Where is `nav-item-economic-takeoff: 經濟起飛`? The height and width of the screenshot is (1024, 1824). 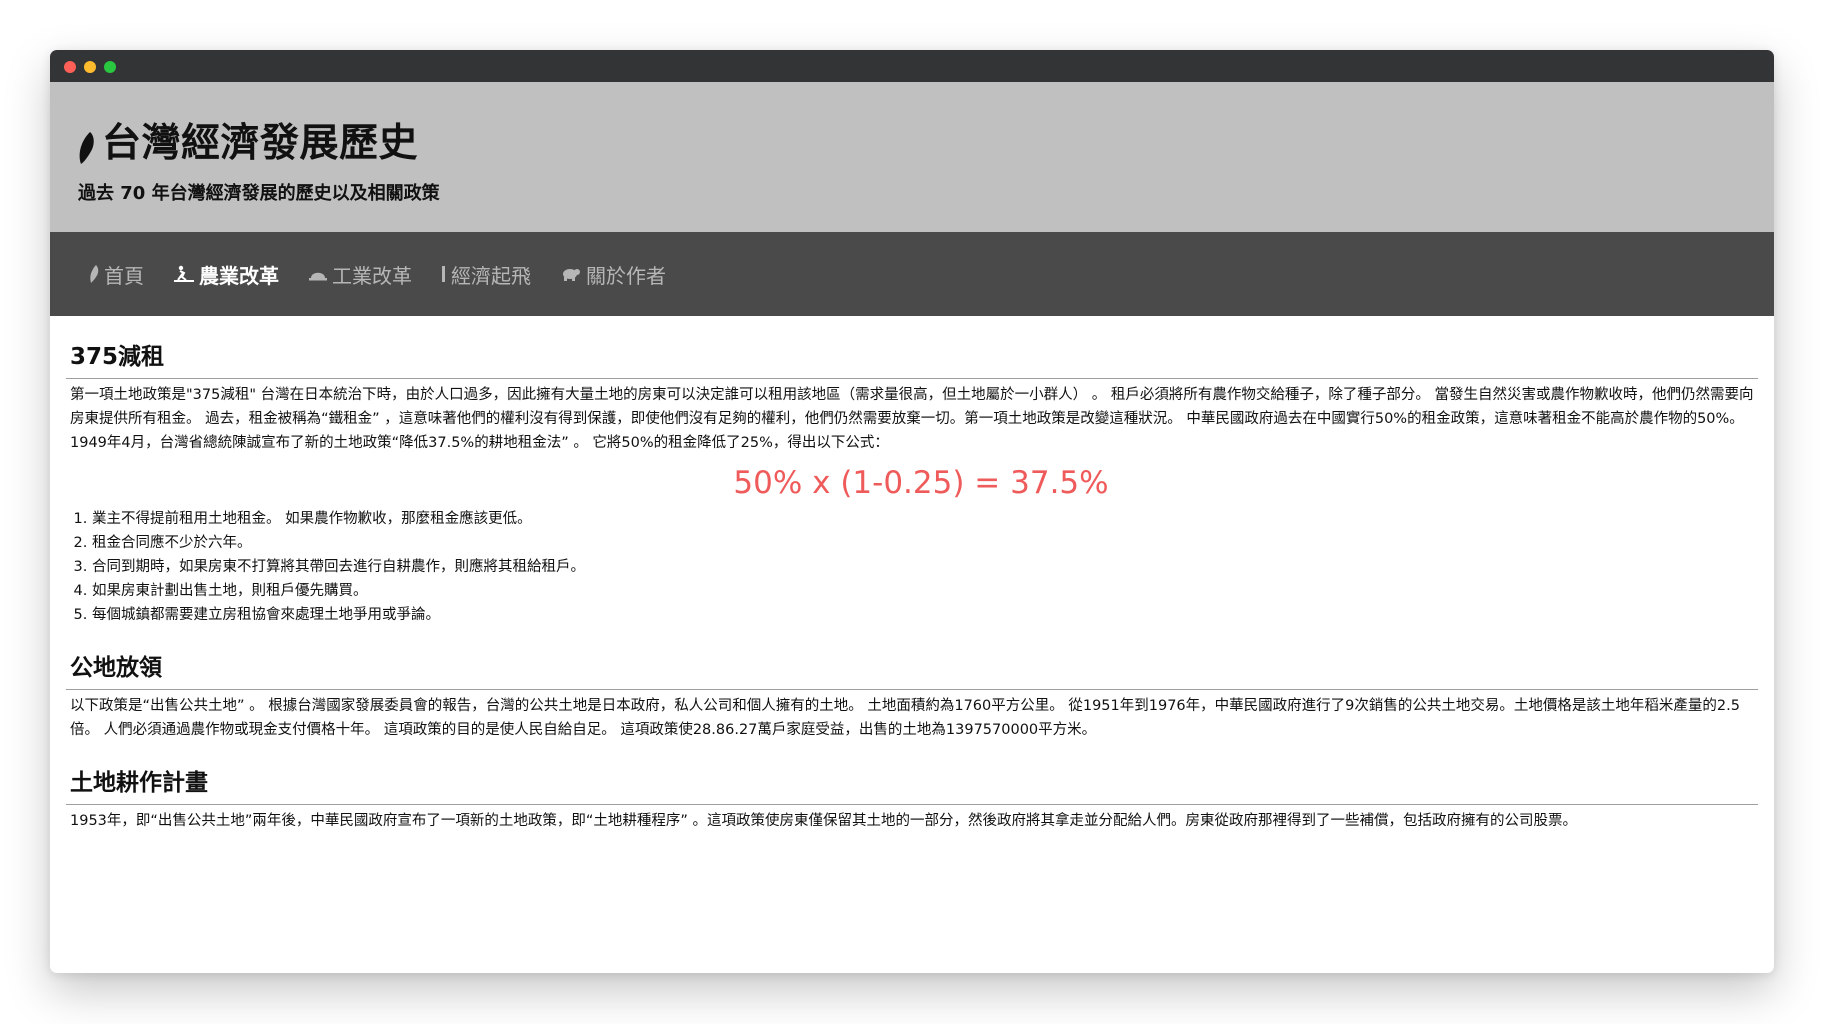 nav-item-economic-takeoff: 經濟起飛 is located at coordinates (486, 274).